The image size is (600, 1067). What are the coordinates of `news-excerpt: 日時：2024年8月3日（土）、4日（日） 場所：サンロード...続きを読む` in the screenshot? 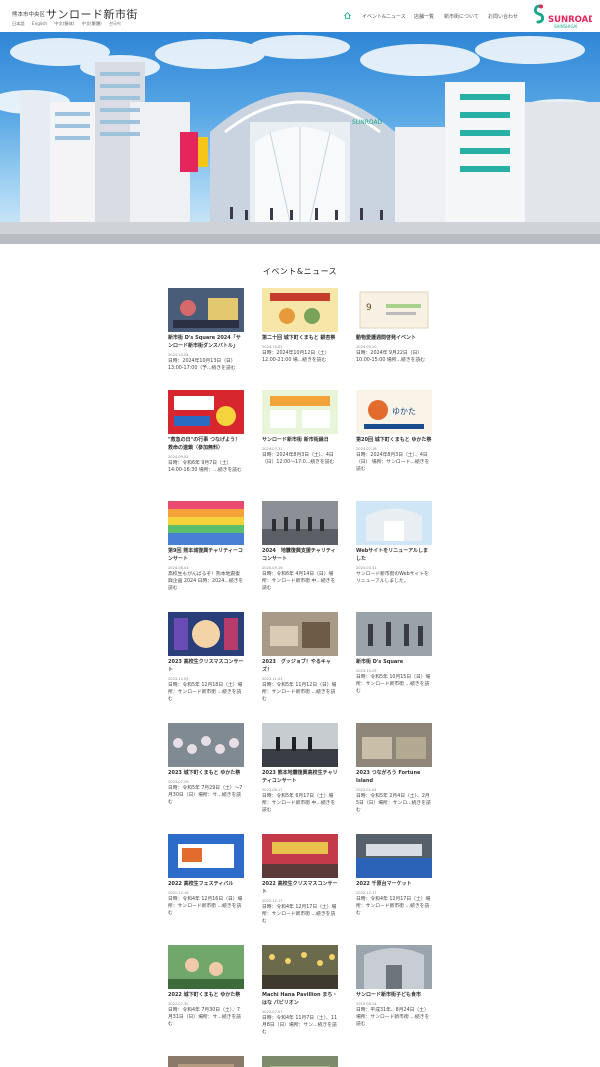 It's located at (394, 462).